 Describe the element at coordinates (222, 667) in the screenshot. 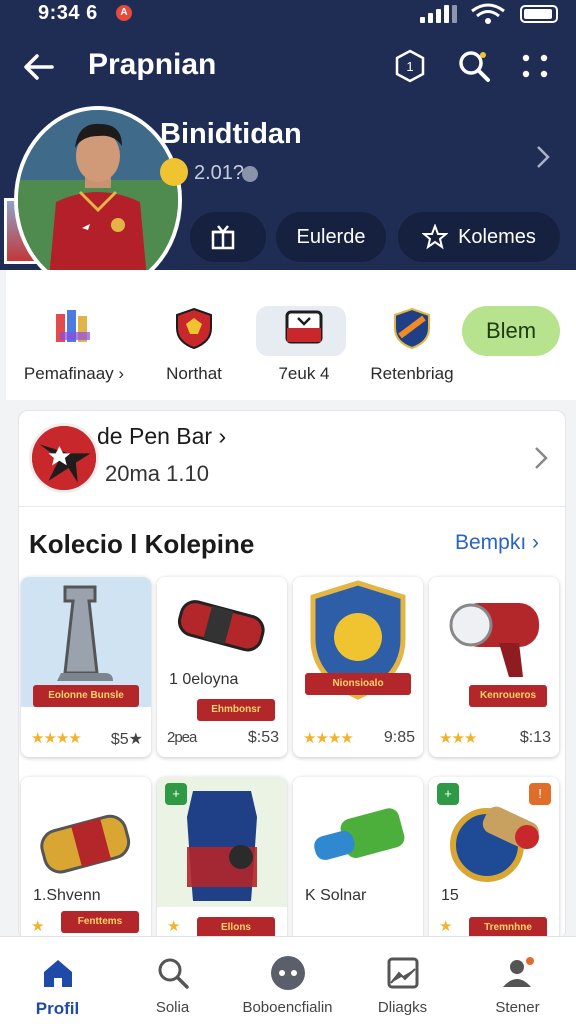

I see `collection-item-tube: 1 0eloyna Ehmbonsr 2pea $:53` at that location.